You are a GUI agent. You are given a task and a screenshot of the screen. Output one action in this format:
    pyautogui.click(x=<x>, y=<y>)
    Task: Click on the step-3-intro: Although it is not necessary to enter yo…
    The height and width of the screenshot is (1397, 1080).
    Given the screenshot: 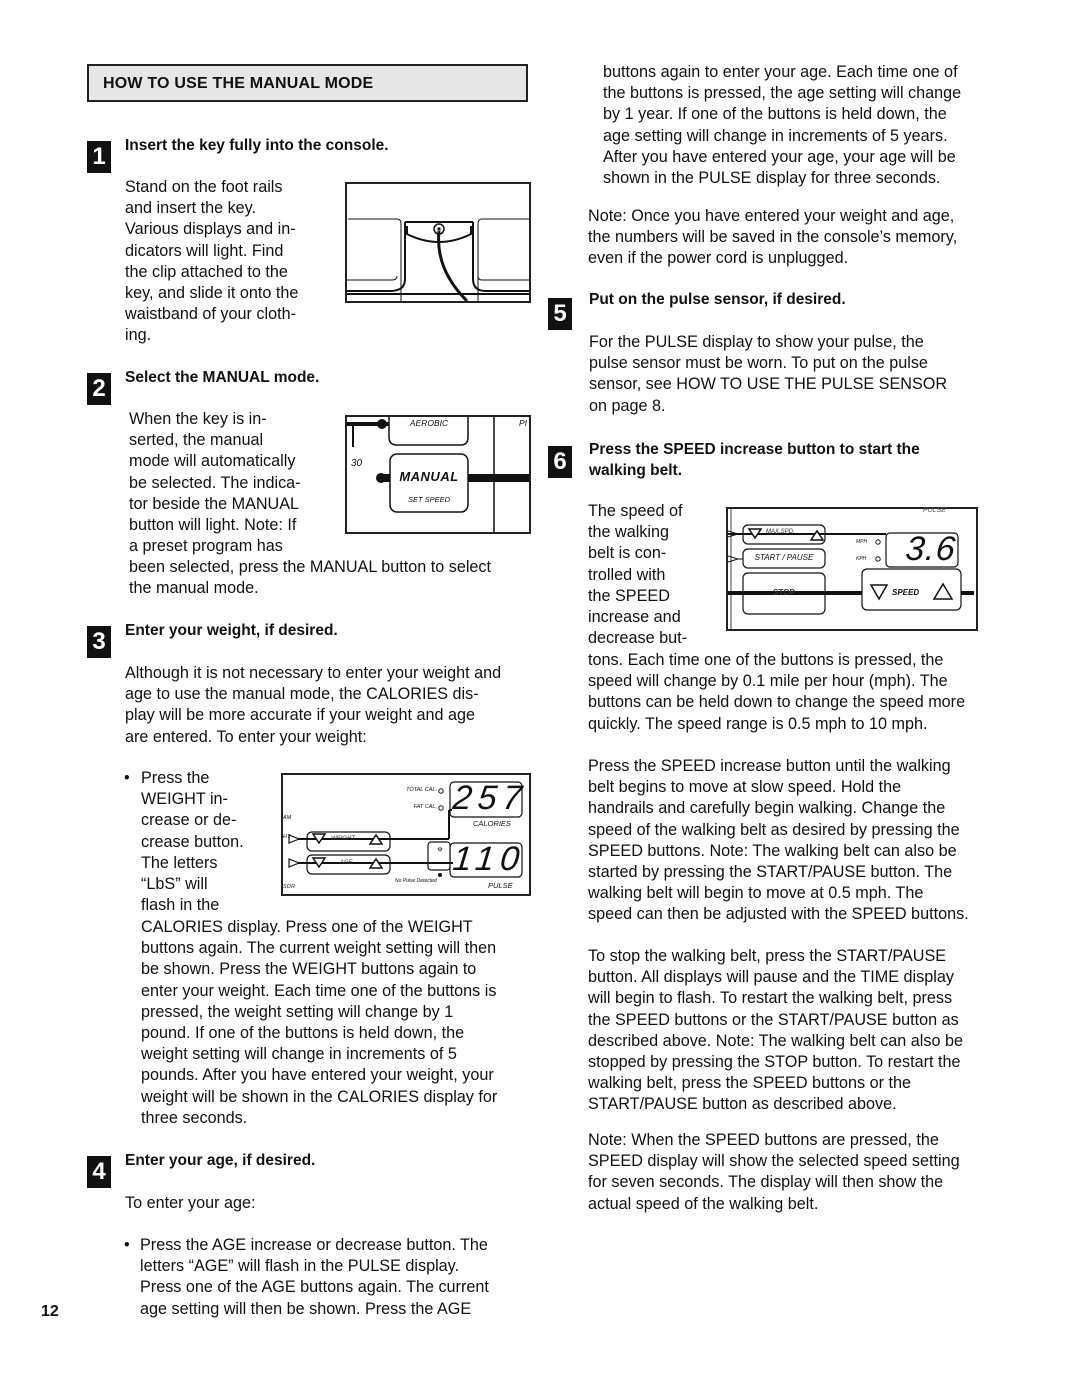 What is the action you would take?
    pyautogui.click(x=313, y=705)
    